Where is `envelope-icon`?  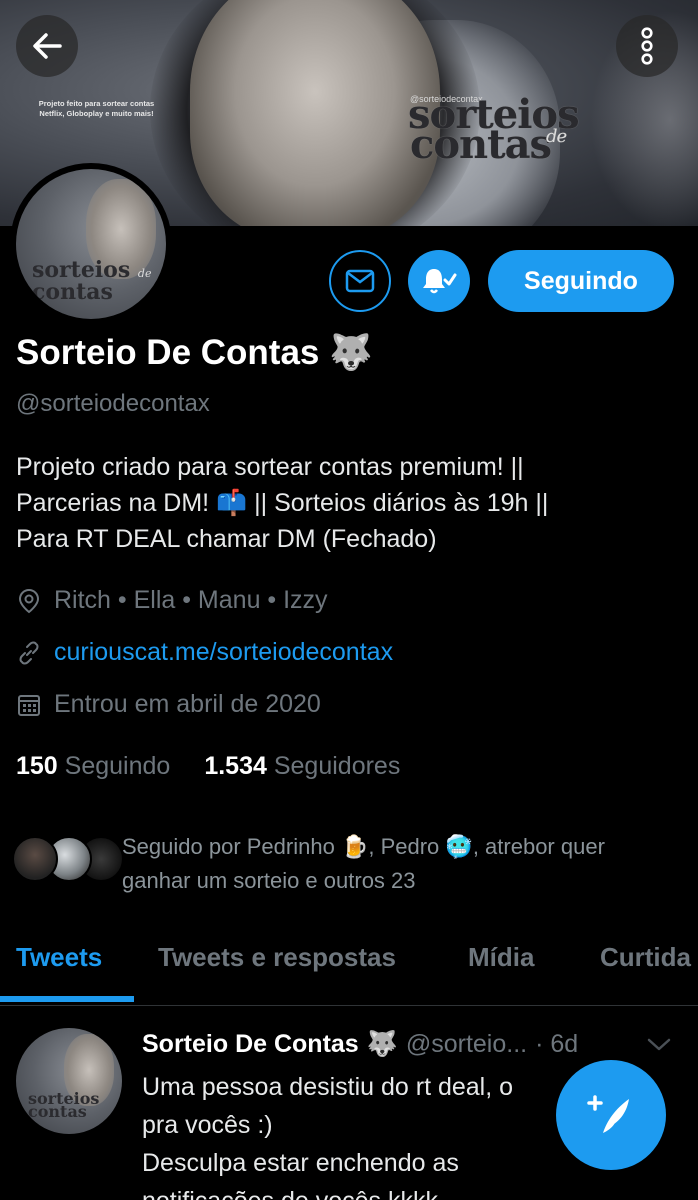 envelope-icon is located at coordinates (360, 281).